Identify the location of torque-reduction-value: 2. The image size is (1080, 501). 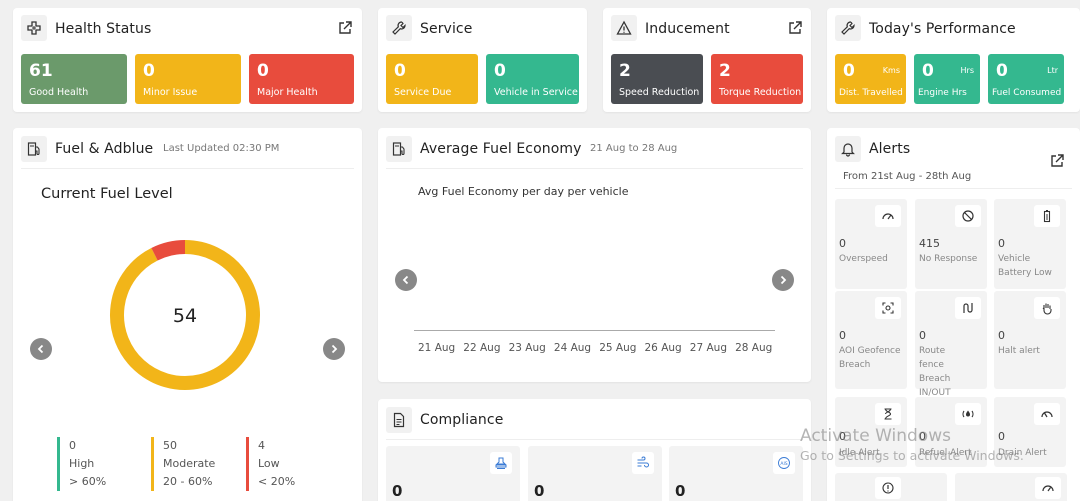
(725, 71).